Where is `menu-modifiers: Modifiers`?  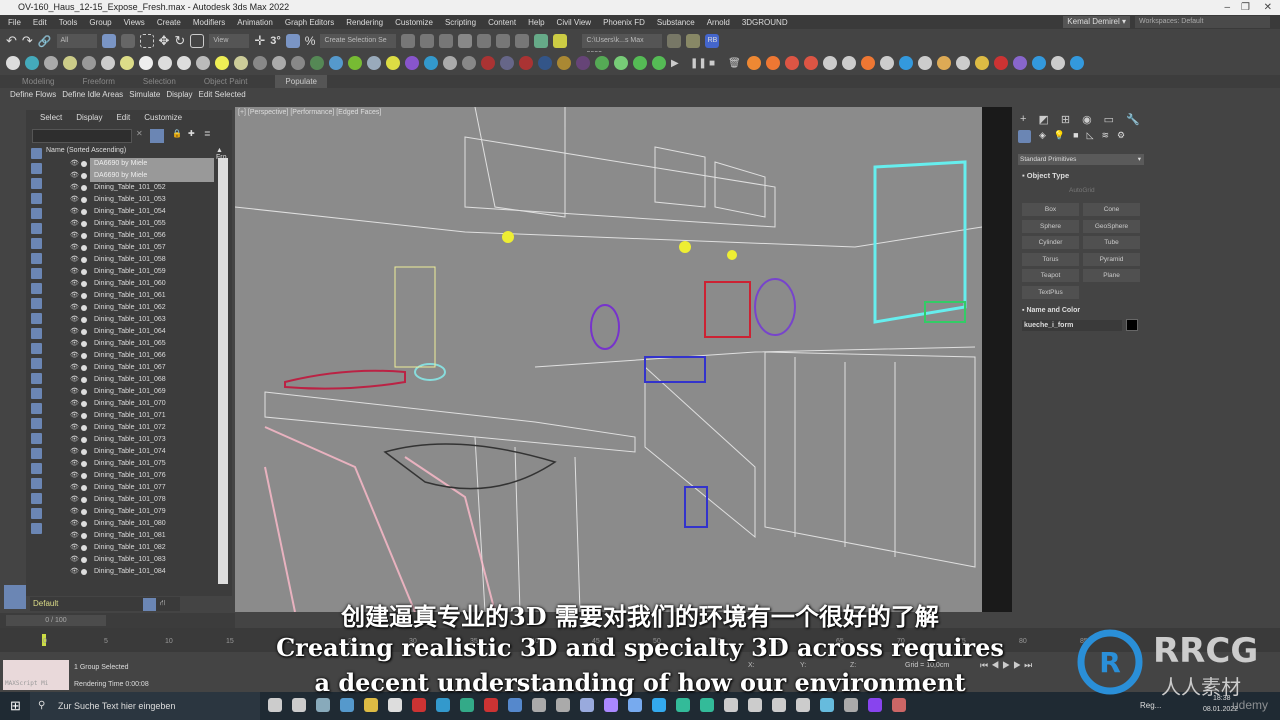 menu-modifiers: Modifiers is located at coordinates (209, 22).